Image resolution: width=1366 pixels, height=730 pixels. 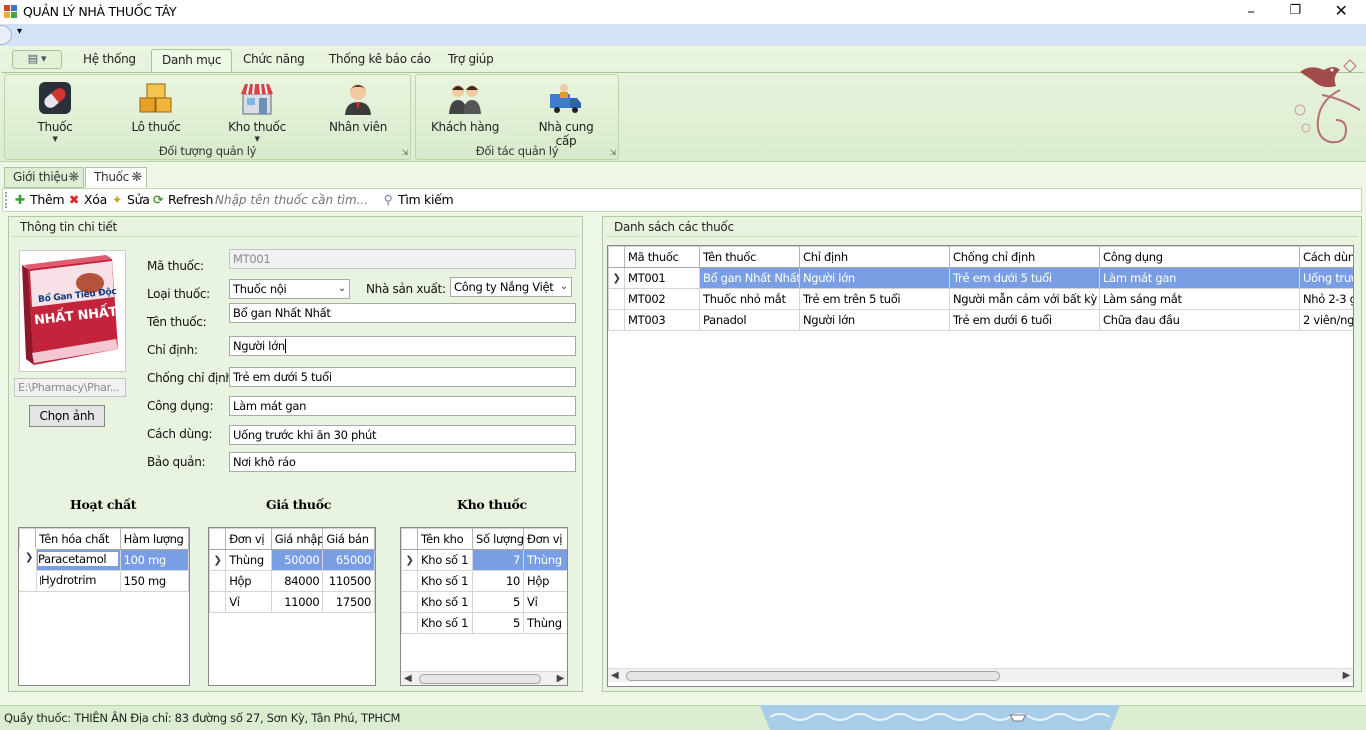 I want to click on column-header: Giá nhập, so click(x=297, y=539).